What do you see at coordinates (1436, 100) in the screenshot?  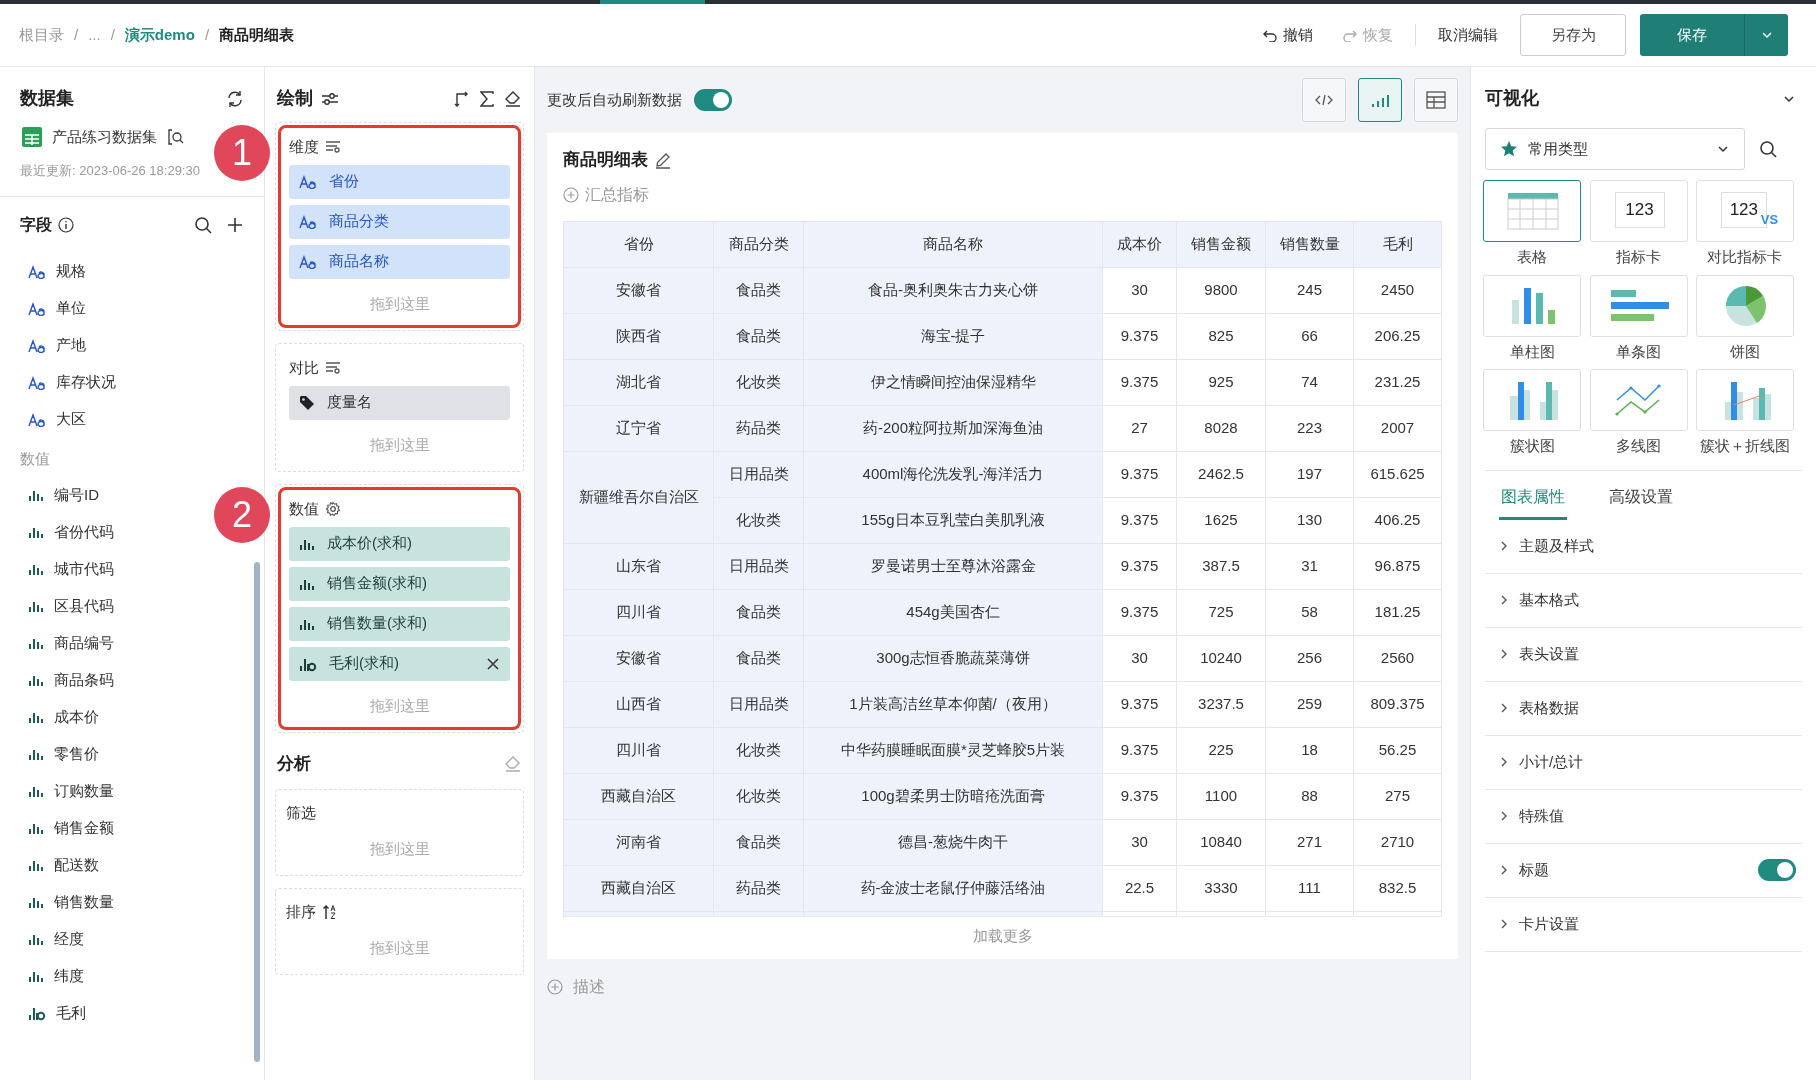 I see `table-icon` at bounding box center [1436, 100].